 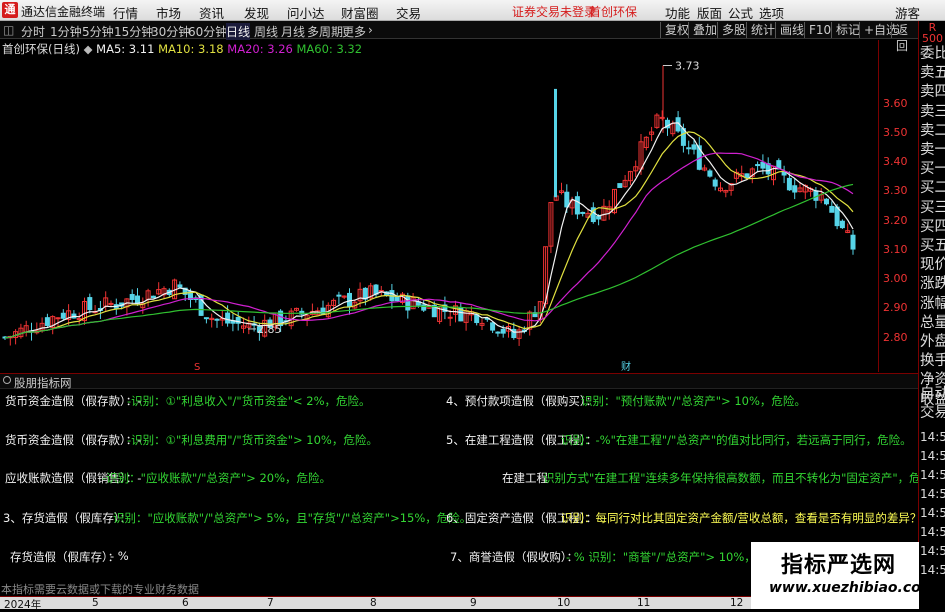 I want to click on ind-left-1-rule: -识别：①"利息收入"/"货币资金"< 2%，危险。, so click(x=249, y=401).